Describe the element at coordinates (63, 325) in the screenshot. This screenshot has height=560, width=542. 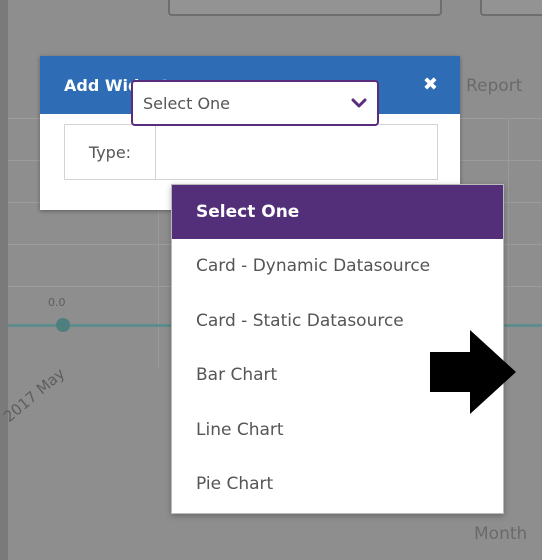
I see `chart-data-point` at that location.